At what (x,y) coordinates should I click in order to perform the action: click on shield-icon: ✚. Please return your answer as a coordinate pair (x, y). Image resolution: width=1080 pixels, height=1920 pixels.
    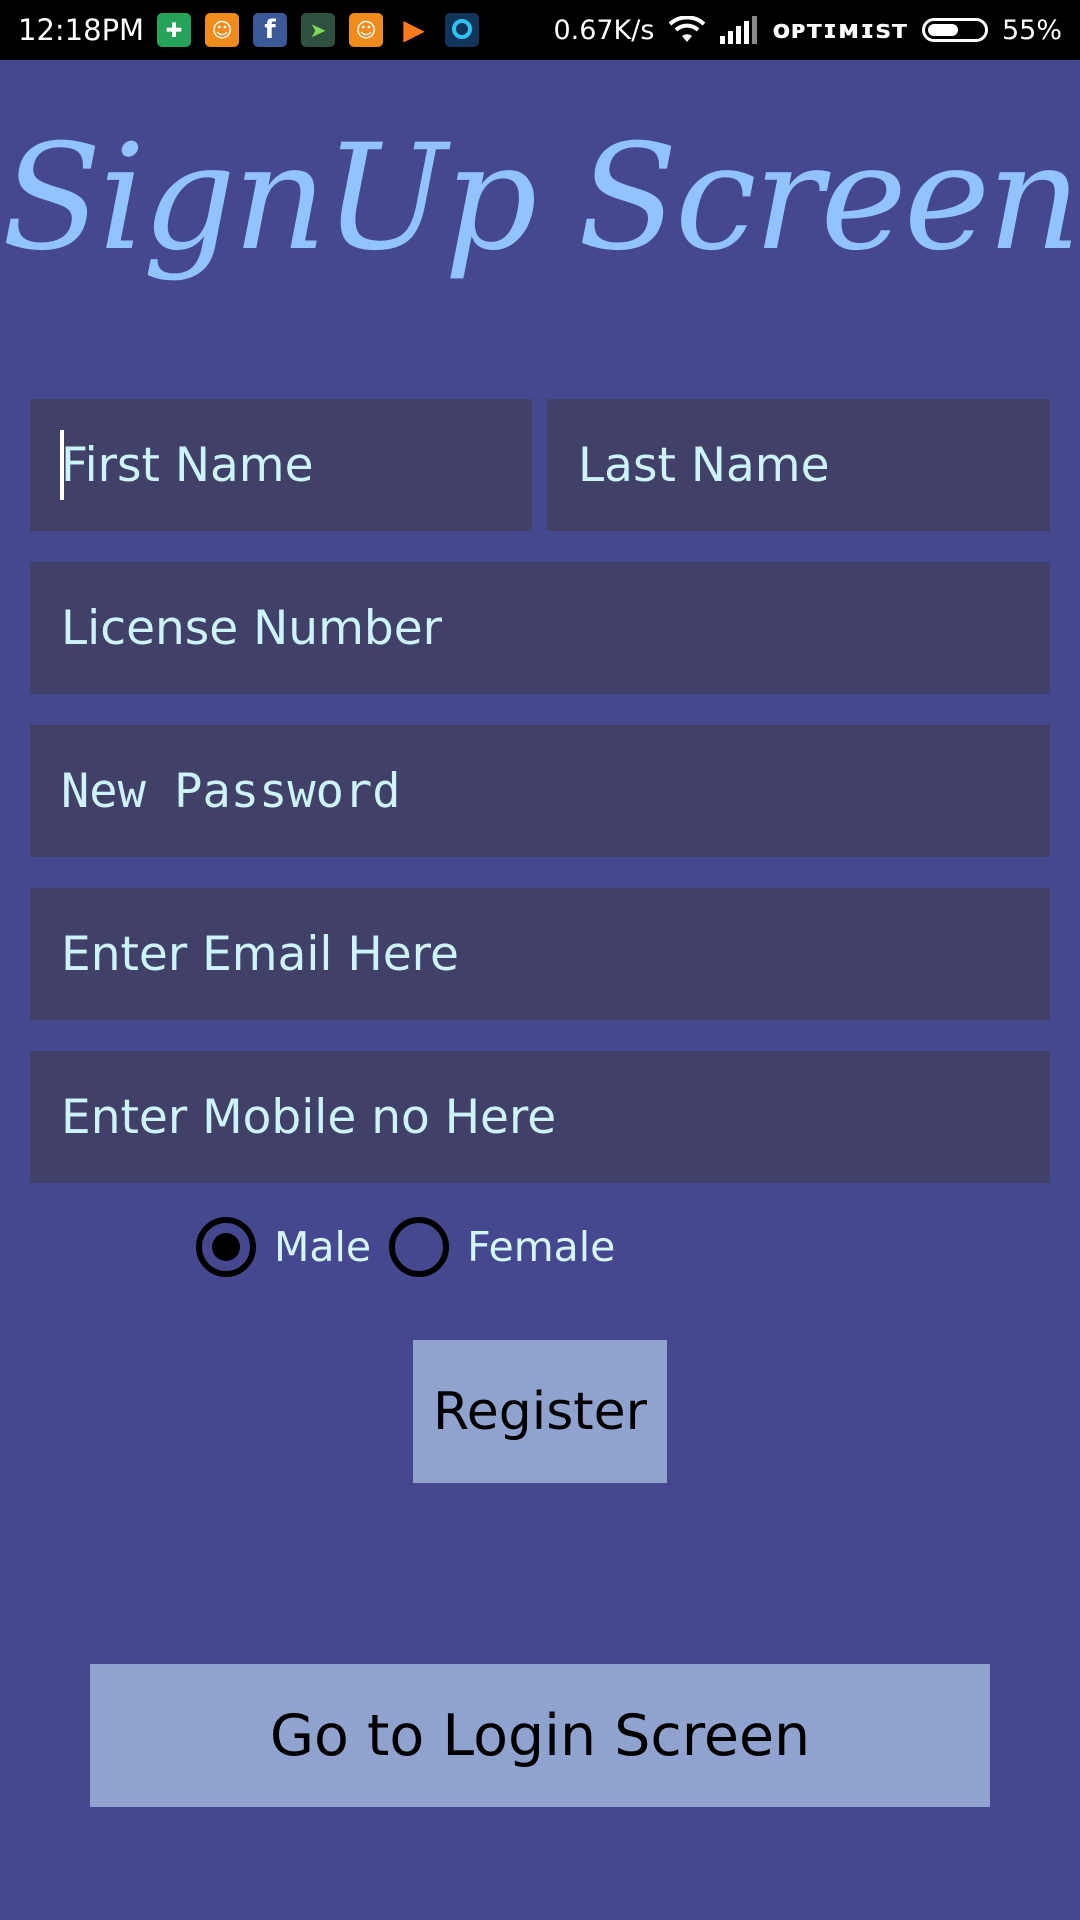
    Looking at the image, I should click on (174, 30).